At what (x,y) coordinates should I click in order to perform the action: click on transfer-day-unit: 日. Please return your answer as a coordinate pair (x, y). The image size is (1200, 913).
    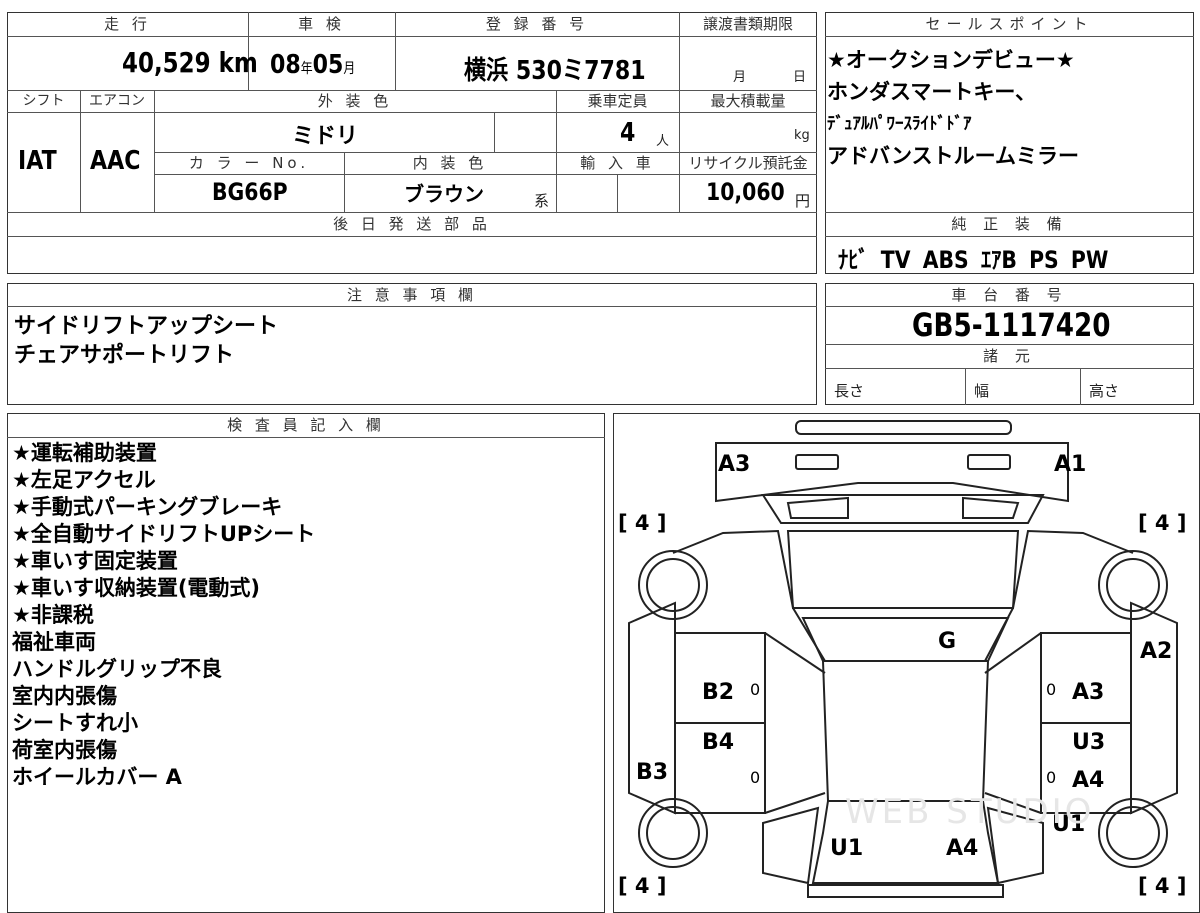
    Looking at the image, I should click on (800, 77).